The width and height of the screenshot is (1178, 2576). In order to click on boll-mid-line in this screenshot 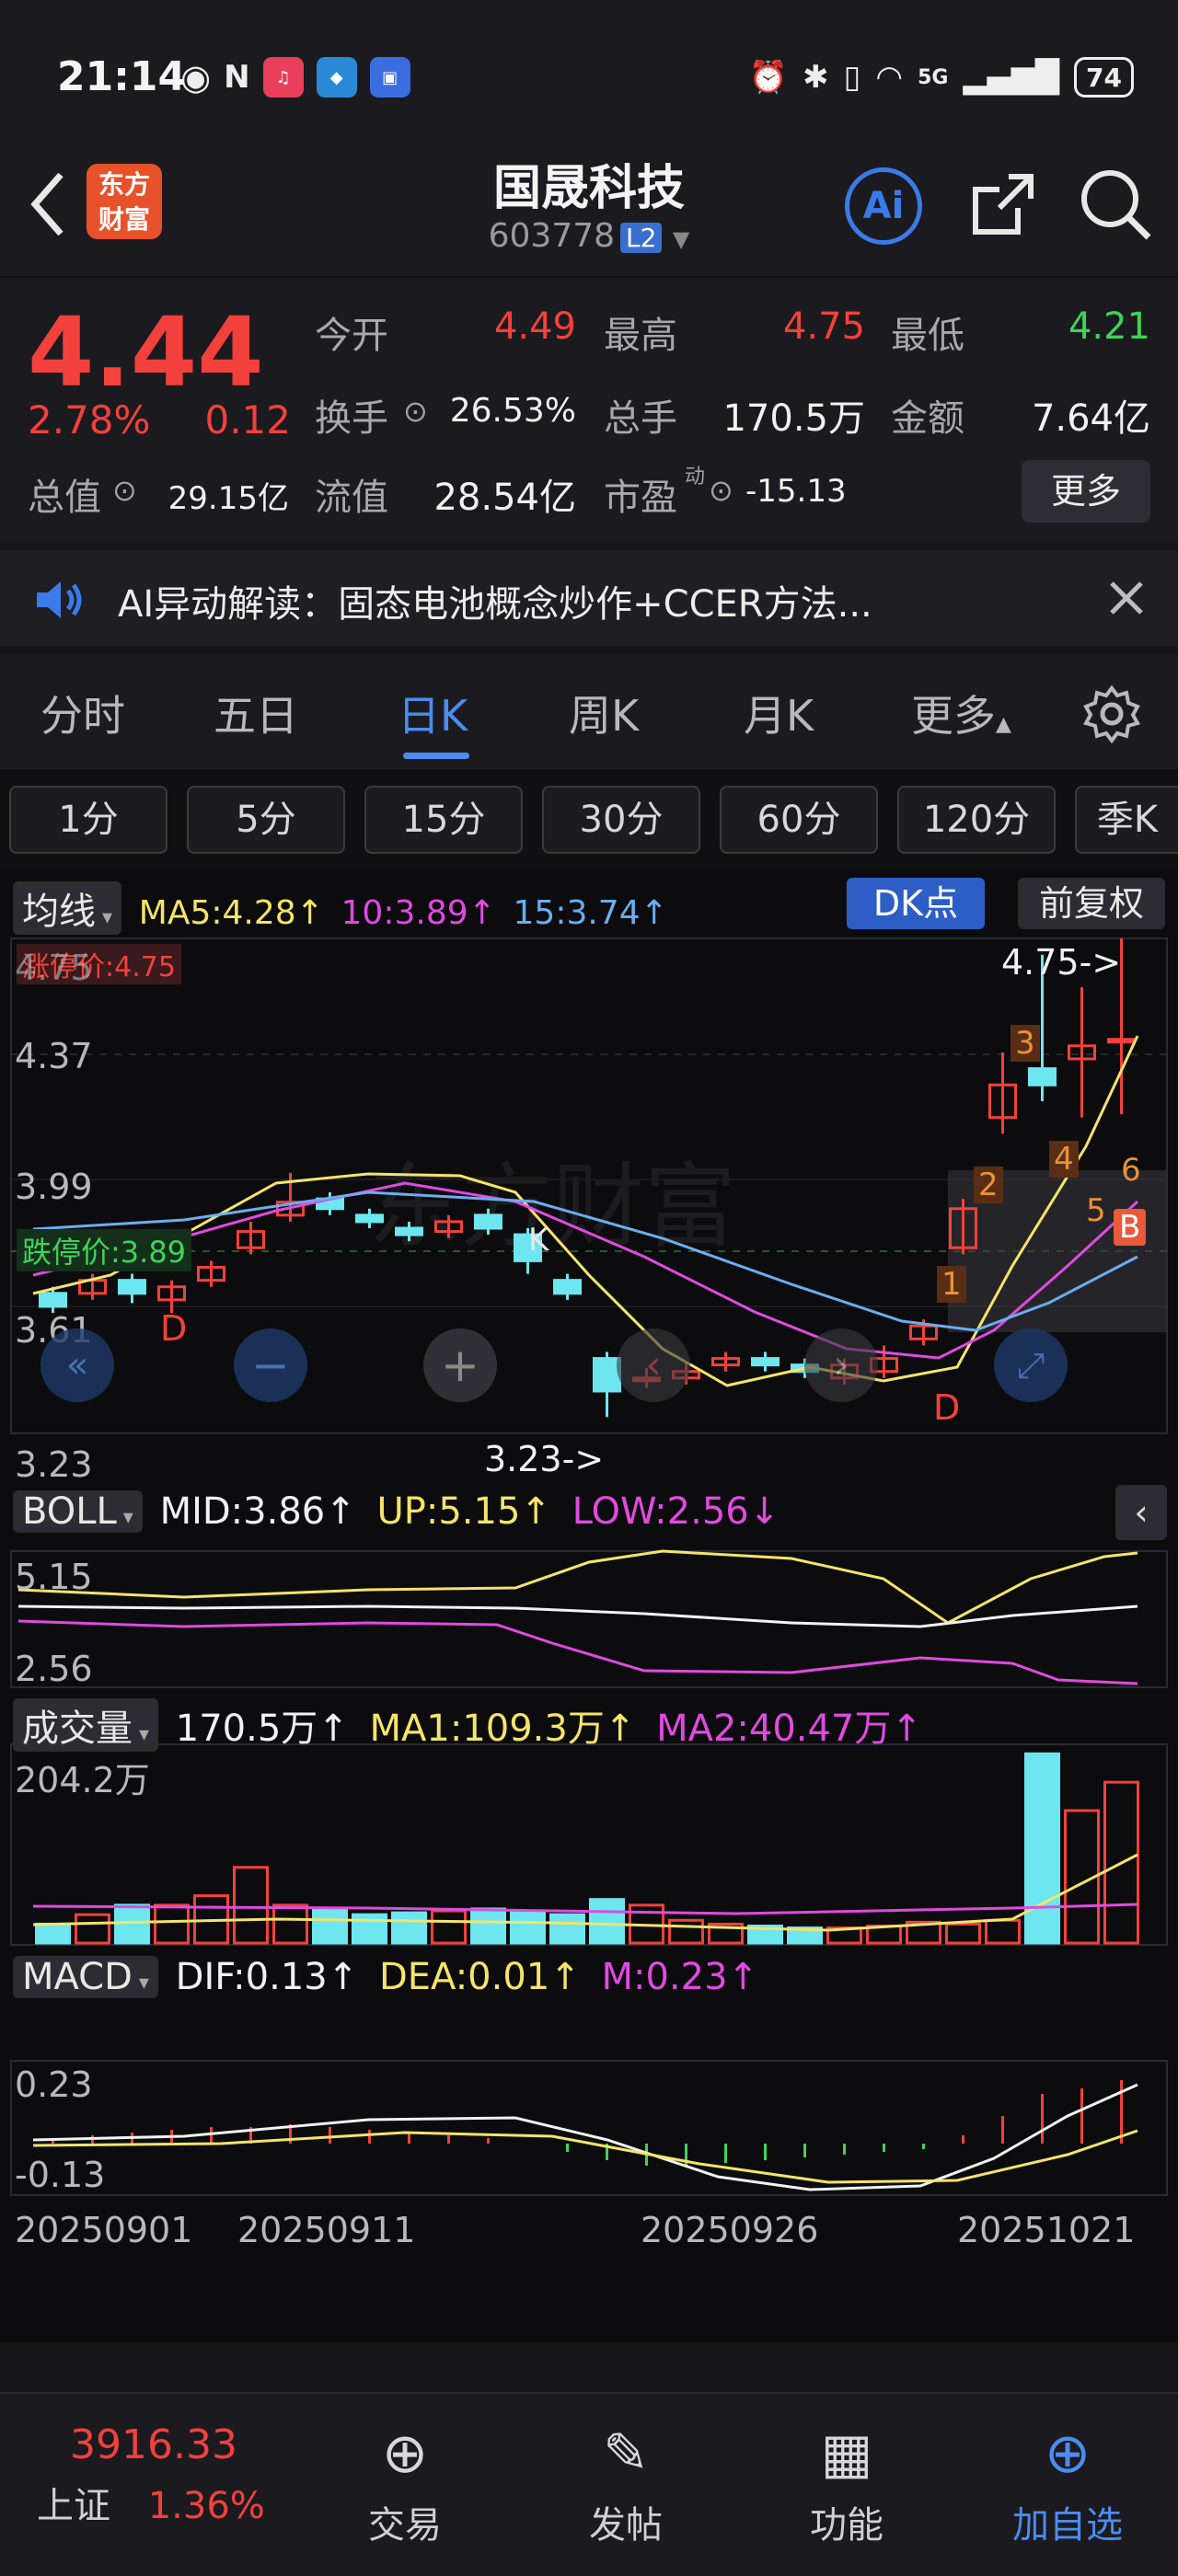, I will do `click(577, 1616)`.